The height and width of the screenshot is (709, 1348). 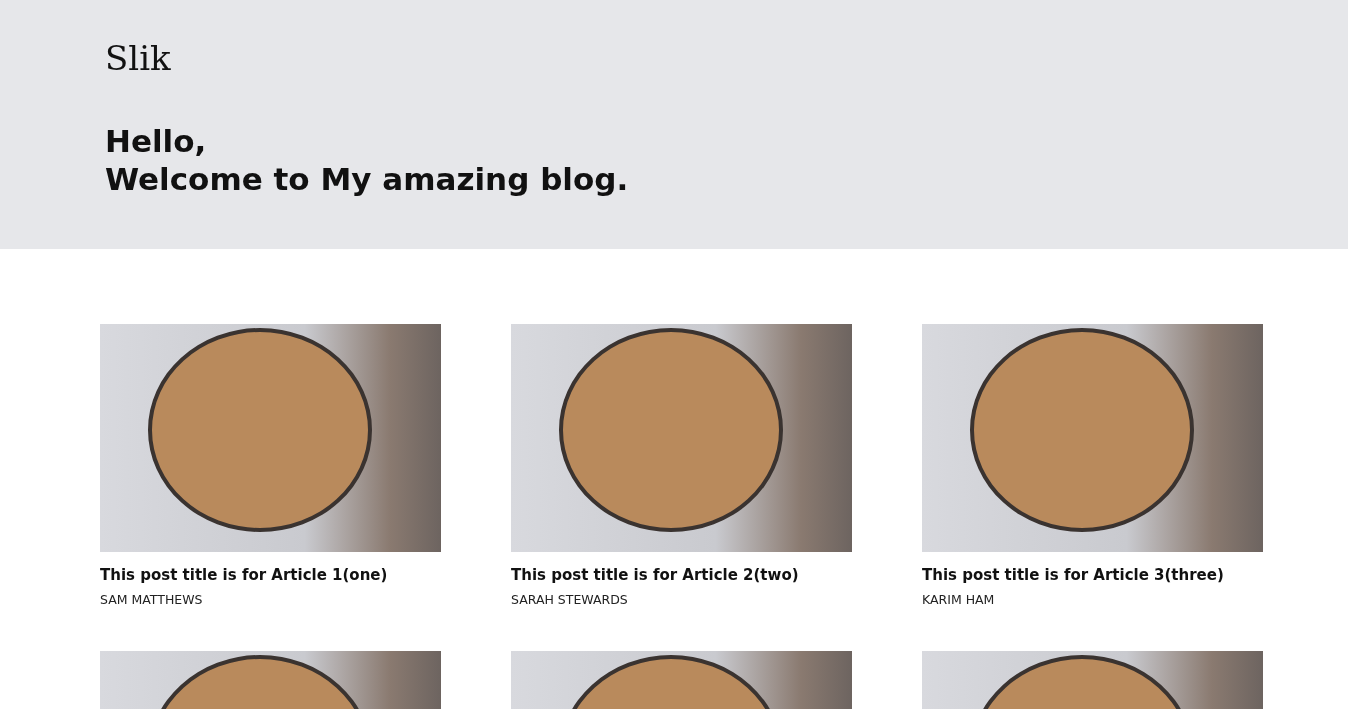 I want to click on post-author: SAM MATTHEWS, so click(x=152, y=599).